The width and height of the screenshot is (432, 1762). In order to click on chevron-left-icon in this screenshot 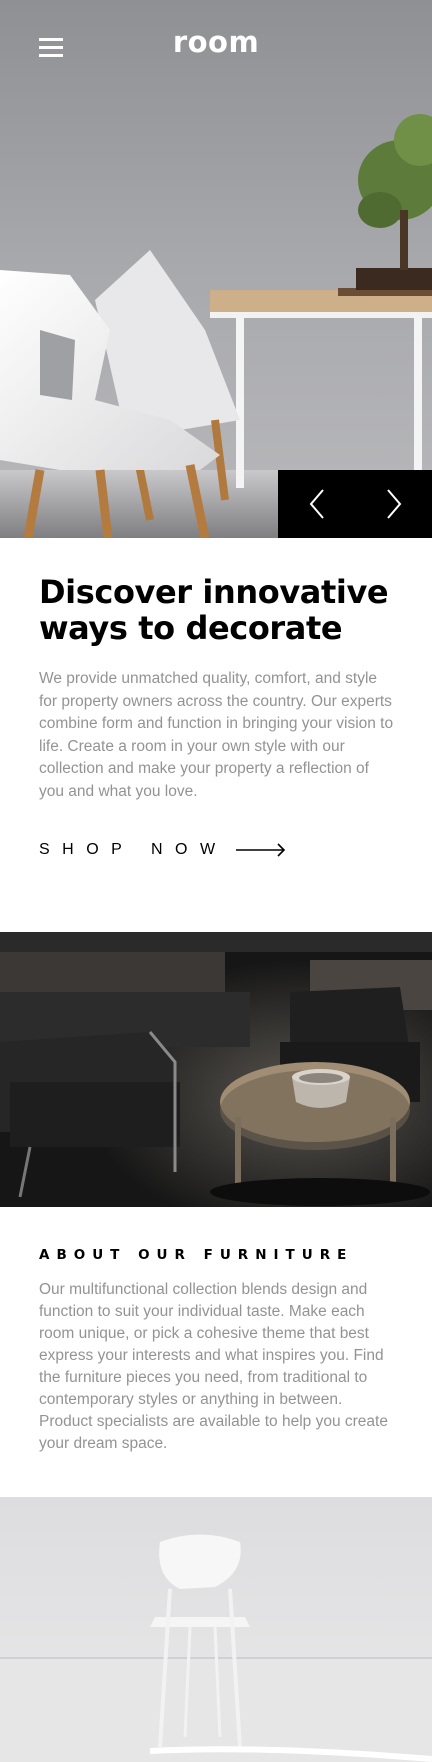, I will do `click(316, 504)`.